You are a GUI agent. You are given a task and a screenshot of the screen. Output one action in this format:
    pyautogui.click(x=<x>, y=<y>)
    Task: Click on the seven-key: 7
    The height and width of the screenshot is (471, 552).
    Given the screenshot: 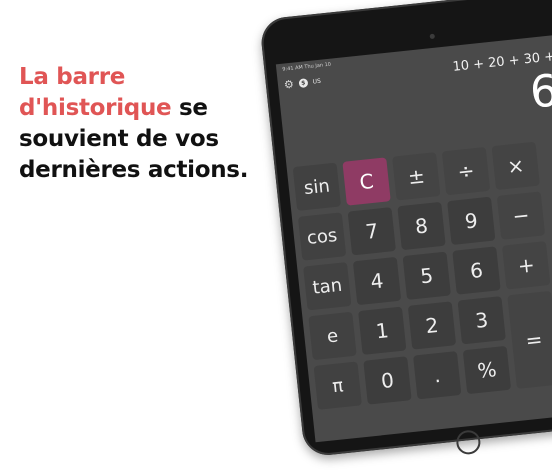 What is the action you would take?
    pyautogui.click(x=371, y=231)
    